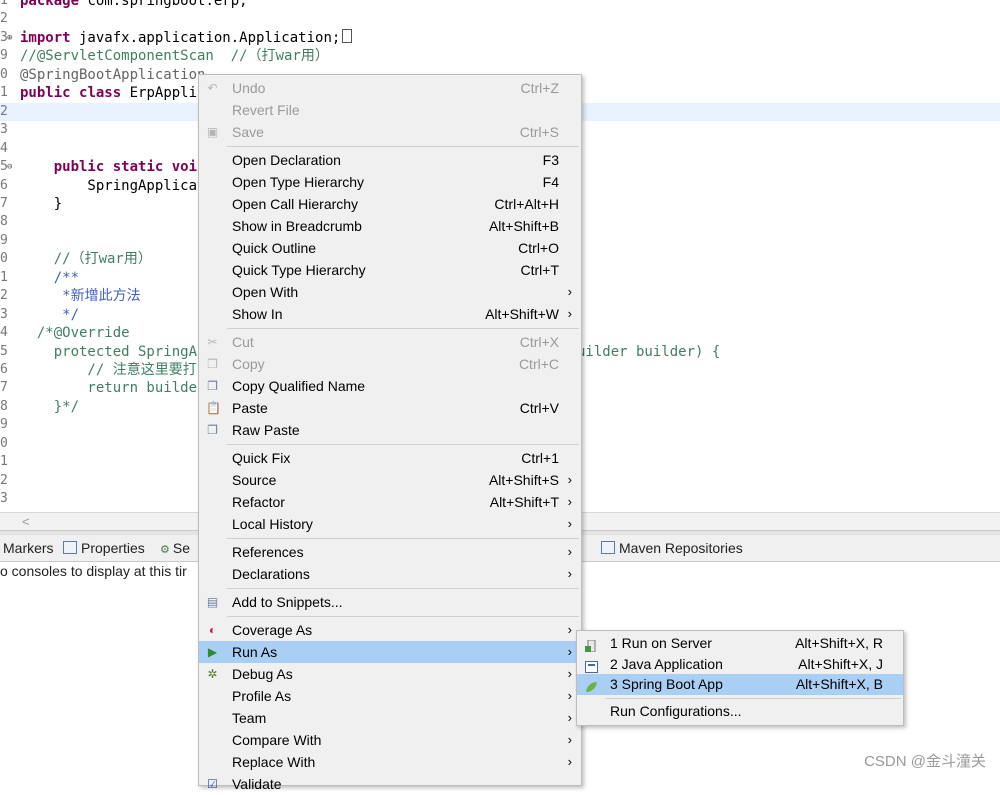 This screenshot has width=1000, height=795. Describe the element at coordinates (390, 292) in the screenshot. I see `menu-item-open-with: Open With ›` at that location.